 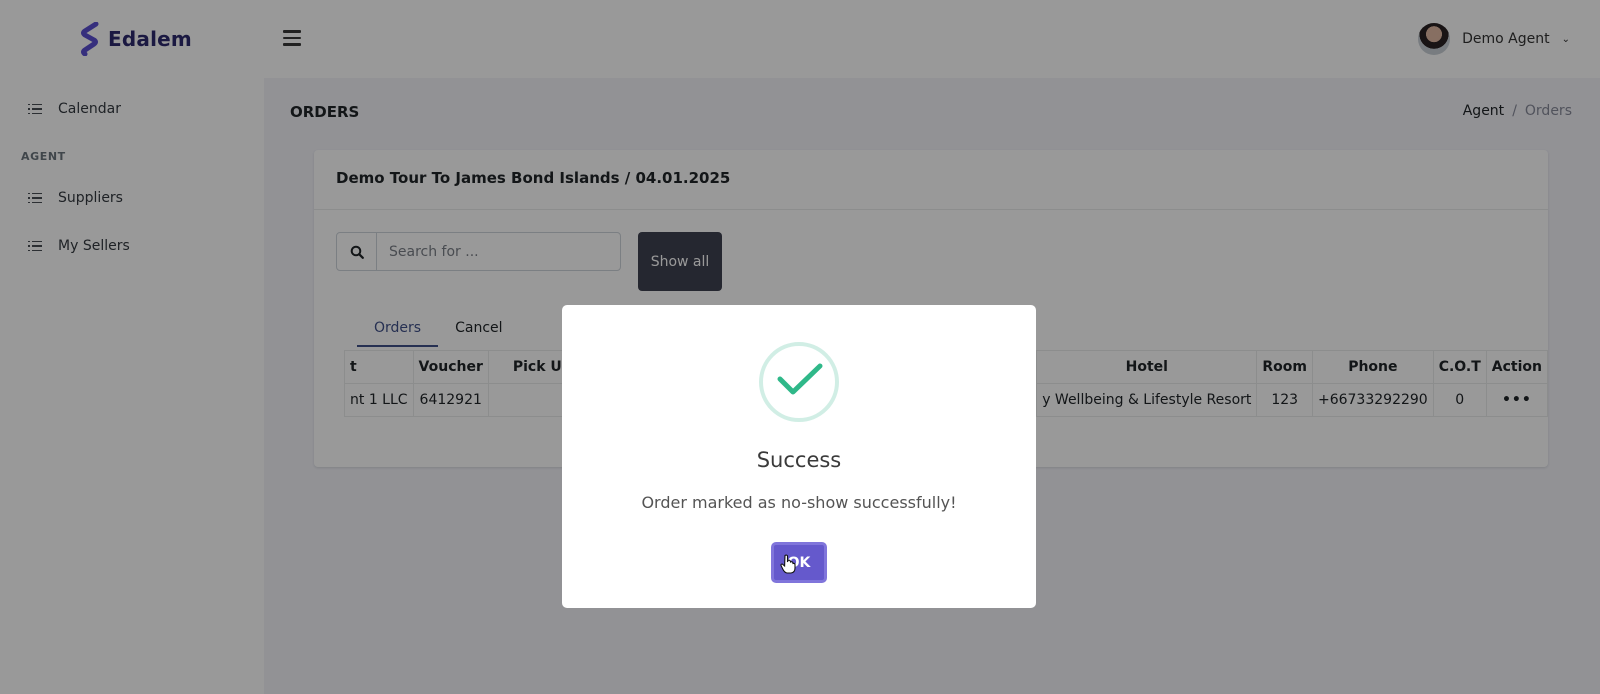 I want to click on success-icon, so click(x=799, y=382).